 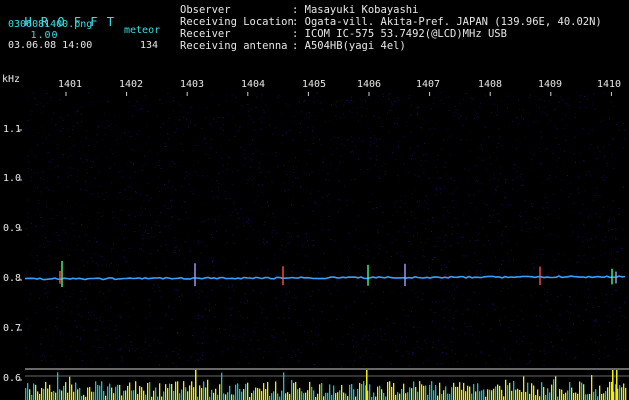 I want to click on signal-trace, so click(x=325, y=278).